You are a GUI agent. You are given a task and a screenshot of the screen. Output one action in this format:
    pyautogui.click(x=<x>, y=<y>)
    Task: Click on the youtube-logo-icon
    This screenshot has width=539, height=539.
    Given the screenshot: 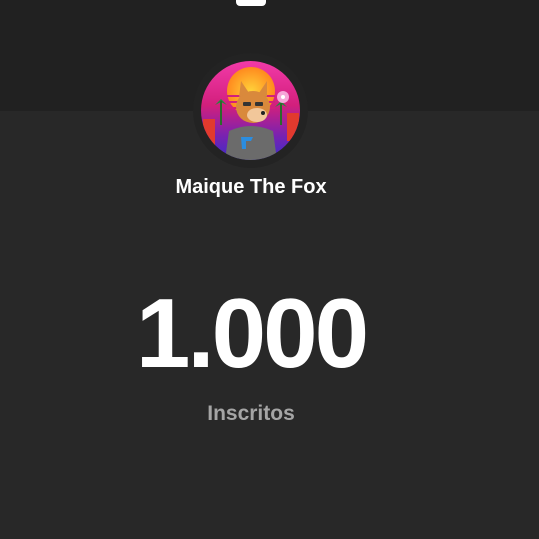 What is the action you would take?
    pyautogui.click(x=251, y=3)
    